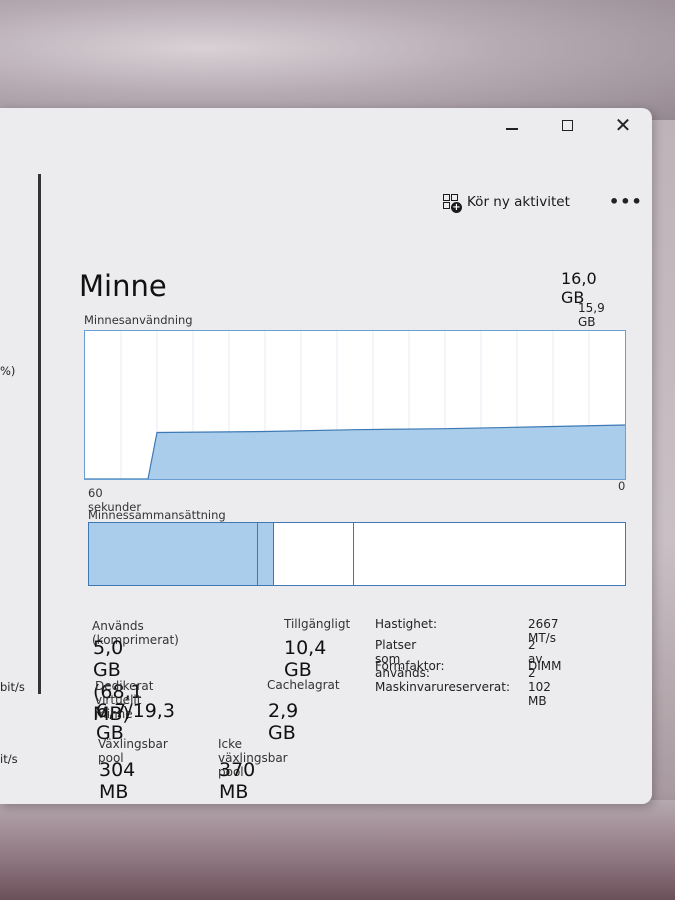  I want to click on minimize-icon, so click(512, 129).